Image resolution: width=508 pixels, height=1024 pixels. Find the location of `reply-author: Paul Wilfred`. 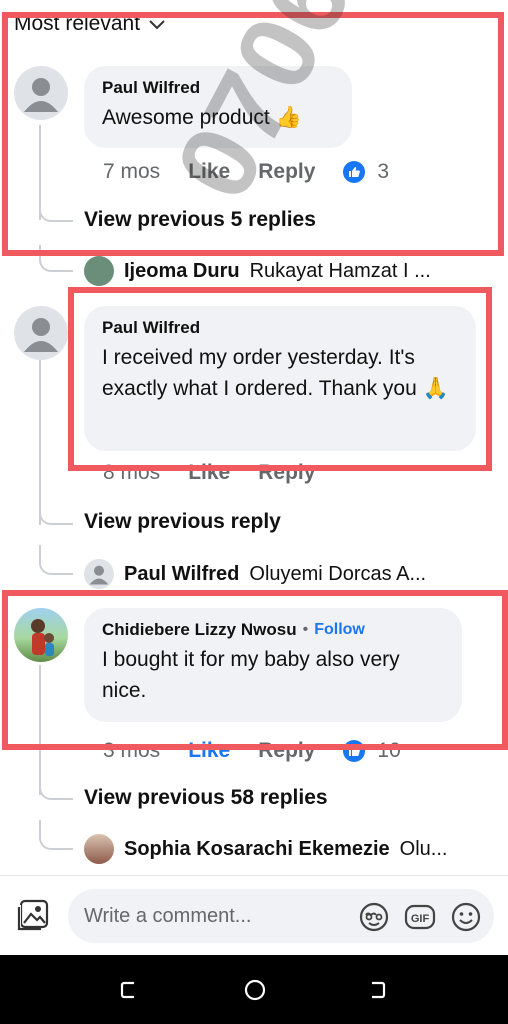

reply-author: Paul Wilfred is located at coordinates (182, 573).